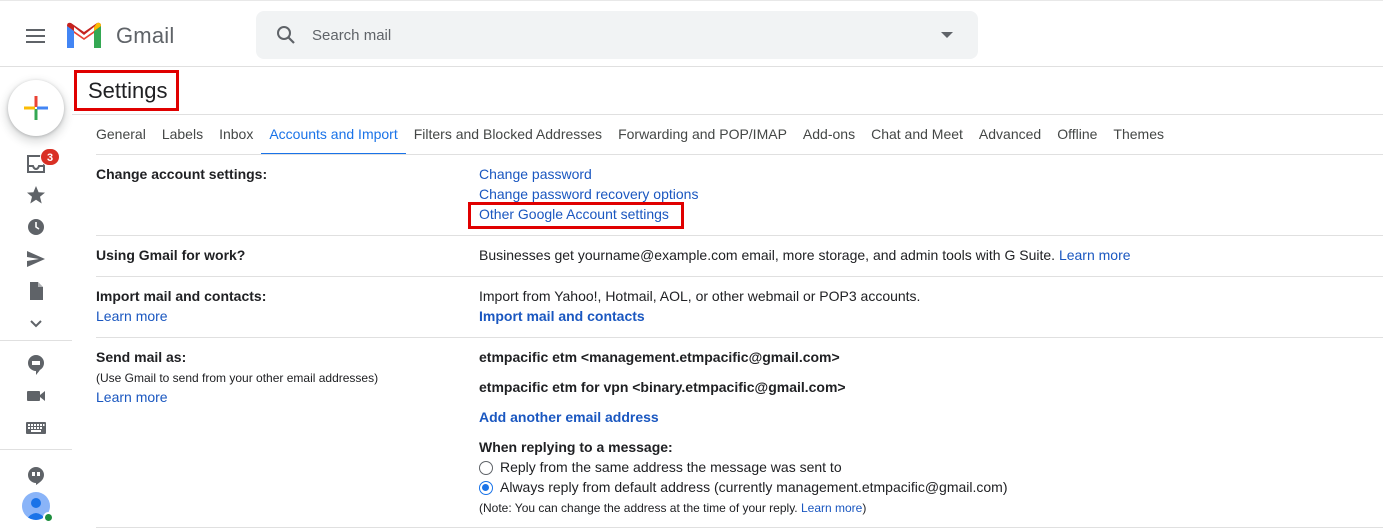  Describe the element at coordinates (831, 508) in the screenshot. I see `reply-note-learn-more-link: Learn more` at that location.